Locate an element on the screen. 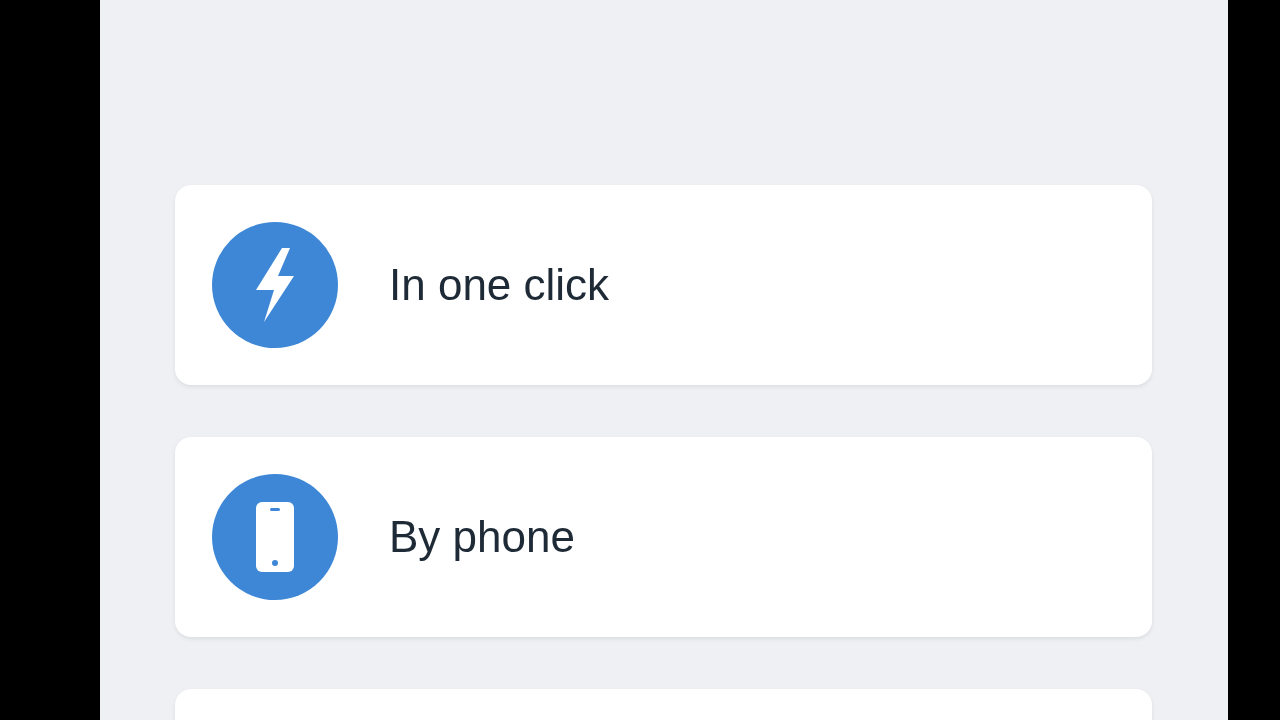 Image resolution: width=1280 pixels, height=720 pixels. phone-icon is located at coordinates (275, 537).